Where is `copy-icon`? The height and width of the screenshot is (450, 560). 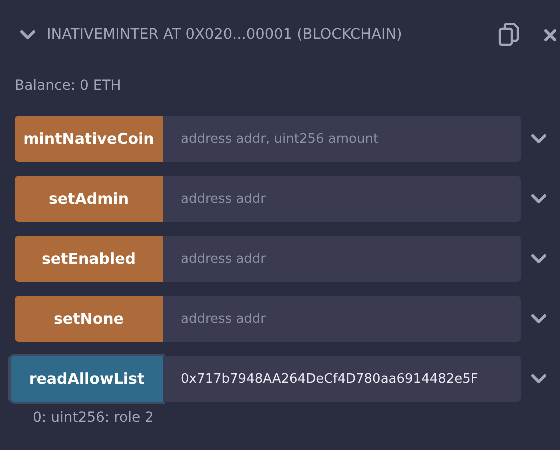 copy-icon is located at coordinates (509, 35).